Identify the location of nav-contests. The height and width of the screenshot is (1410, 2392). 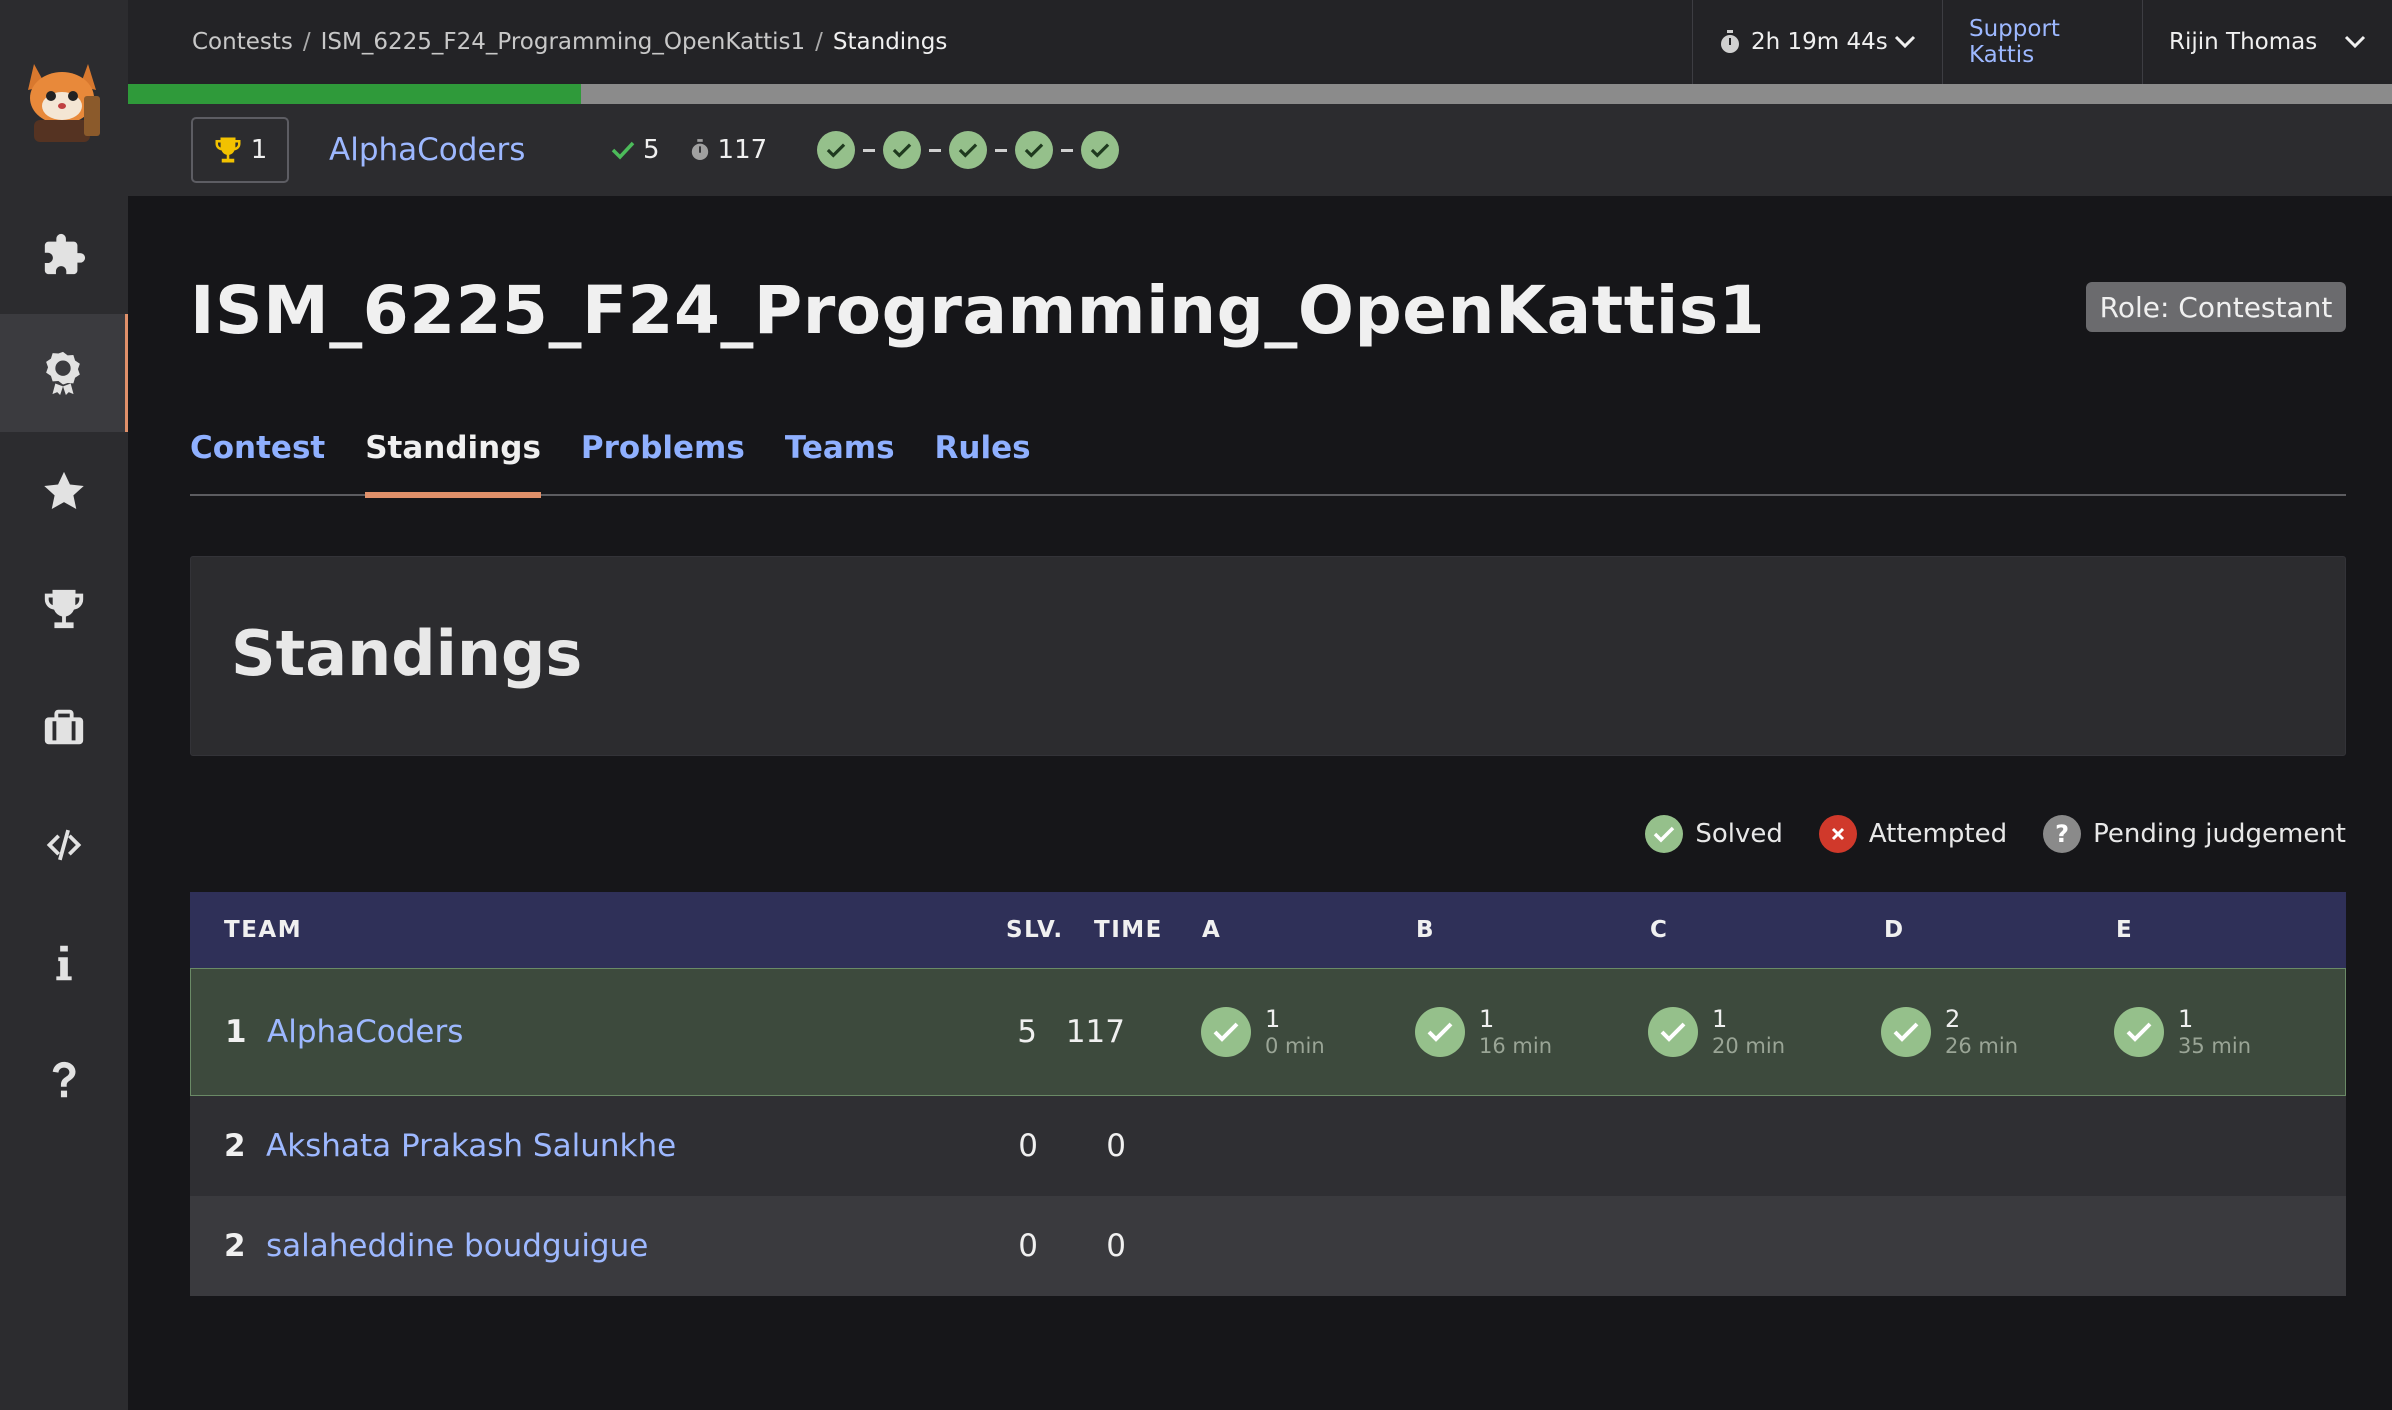
(64, 373).